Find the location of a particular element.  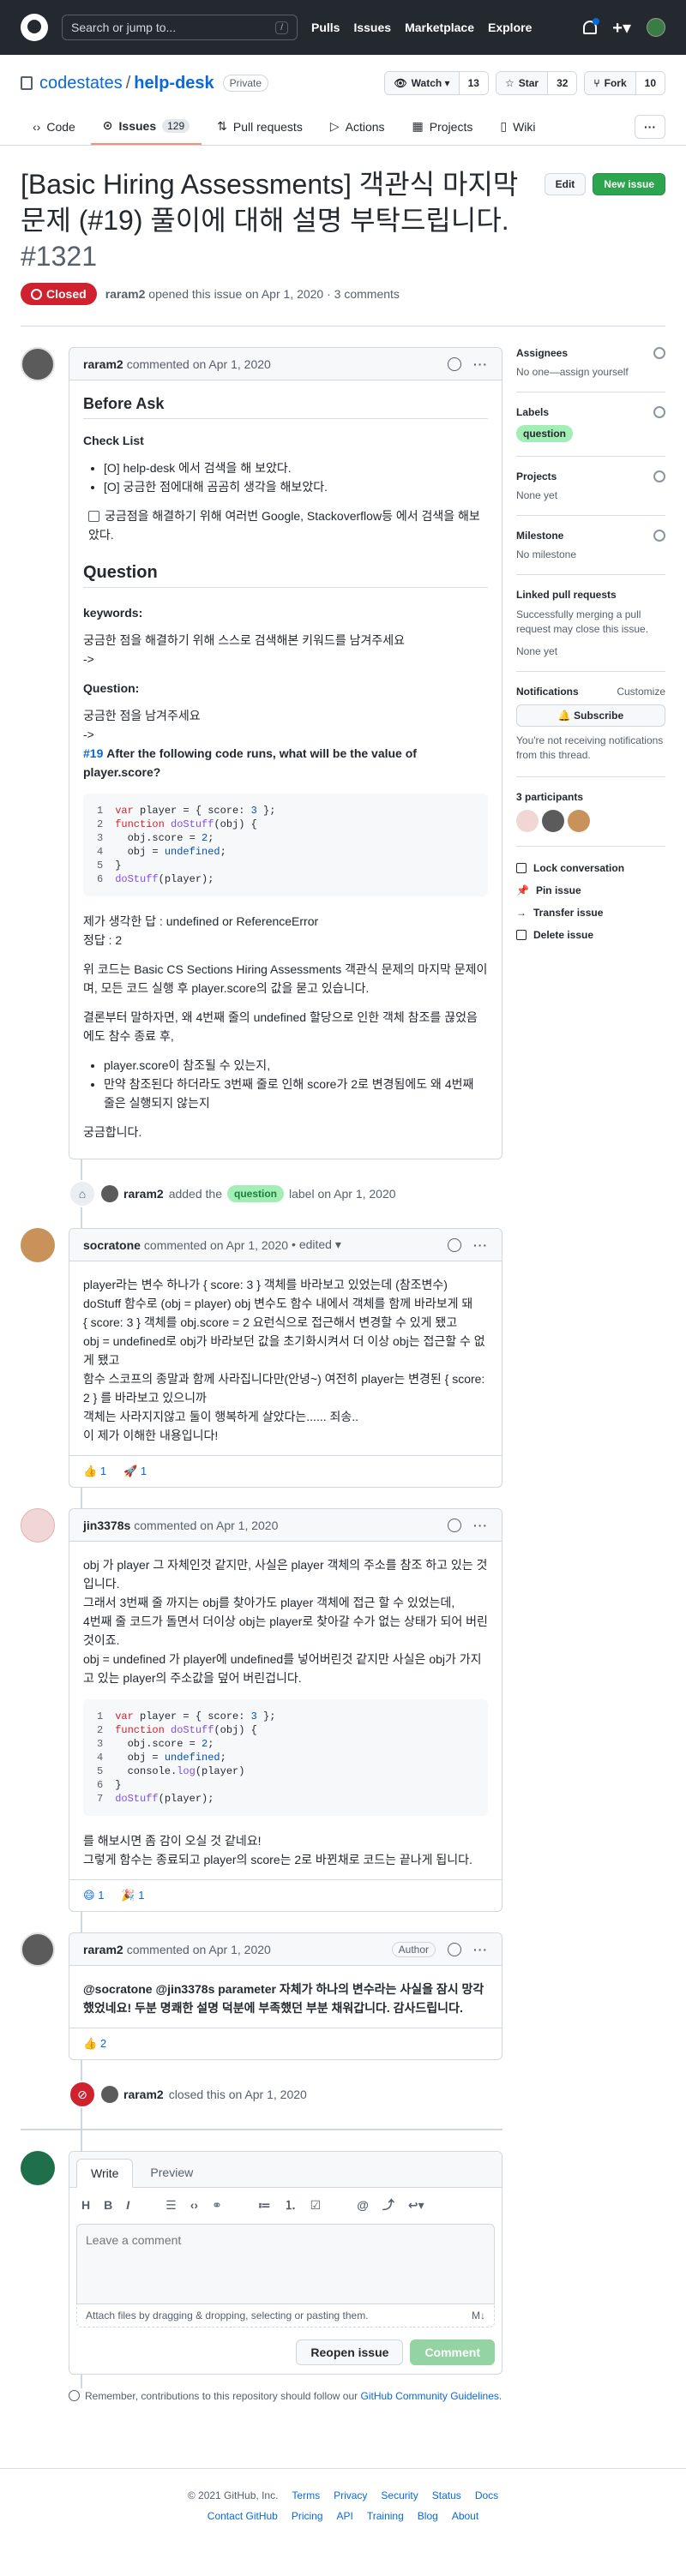

comment-author: socratone is located at coordinates (112, 1245).